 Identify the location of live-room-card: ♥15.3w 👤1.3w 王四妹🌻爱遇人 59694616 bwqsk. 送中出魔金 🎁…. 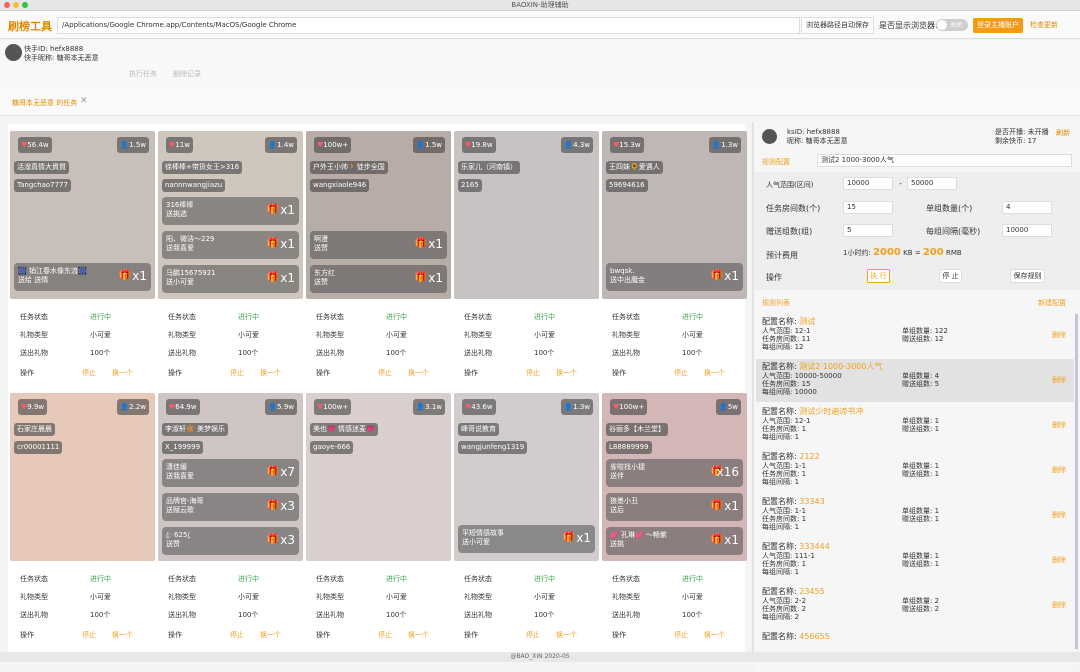
(674, 252).